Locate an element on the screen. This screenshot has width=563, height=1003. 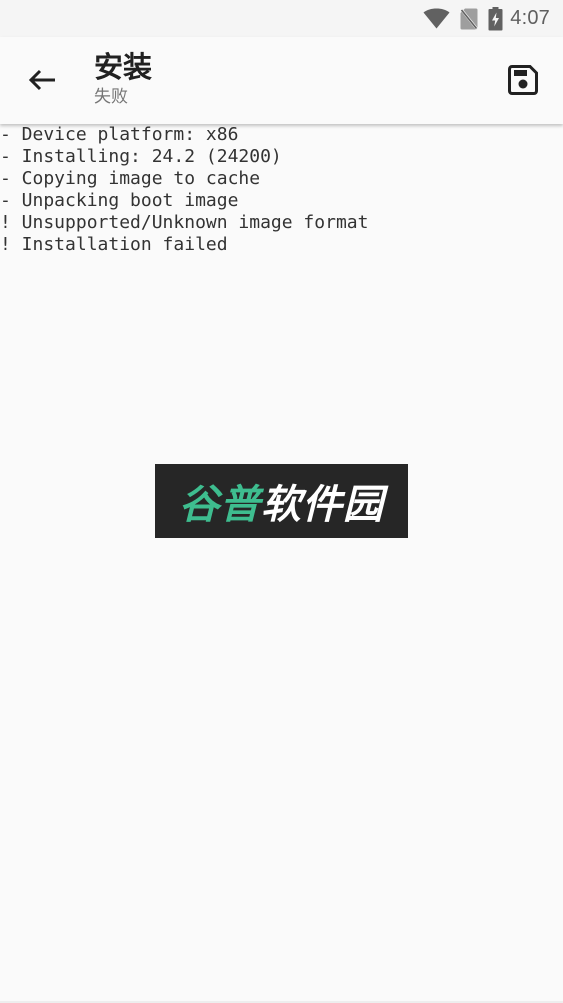
wifi-icon is located at coordinates (436, 18).